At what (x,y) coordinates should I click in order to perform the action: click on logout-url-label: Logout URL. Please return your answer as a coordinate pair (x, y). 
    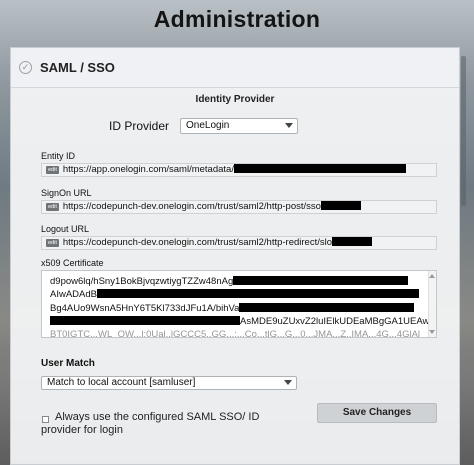
    Looking at the image, I should click on (65, 229).